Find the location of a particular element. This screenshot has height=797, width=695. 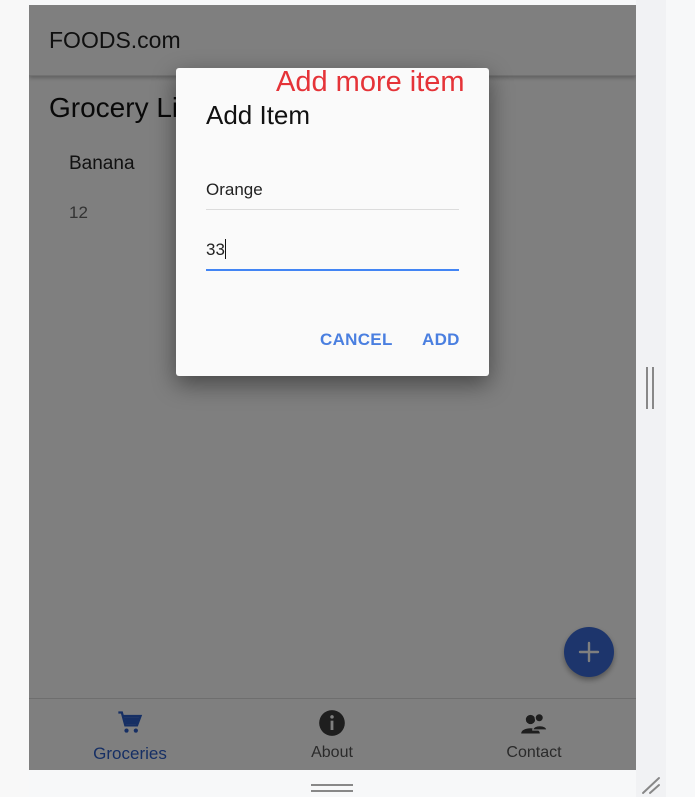

dialog-title: Add Item is located at coordinates (258, 115).